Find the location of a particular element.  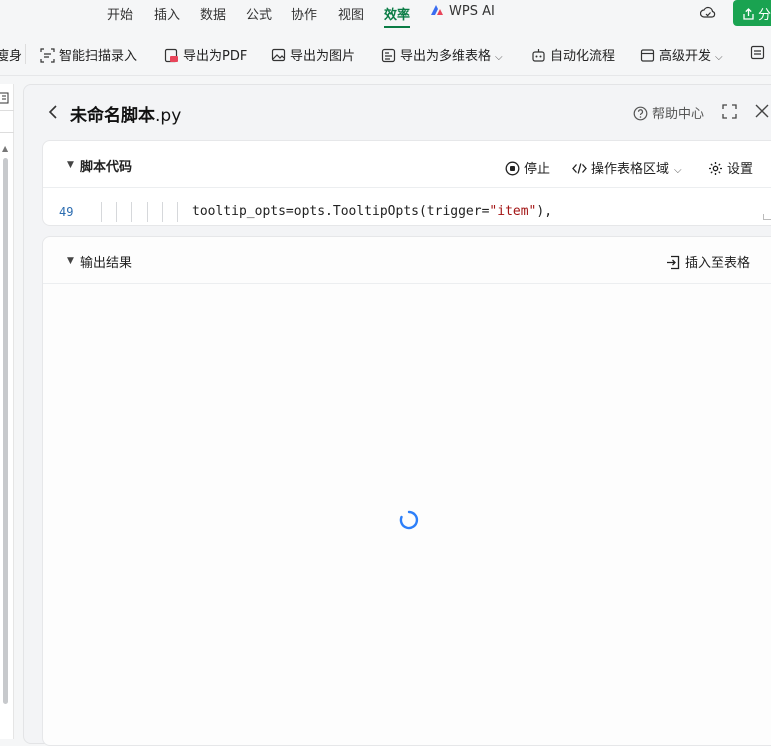

code-icon is located at coordinates (579, 168).